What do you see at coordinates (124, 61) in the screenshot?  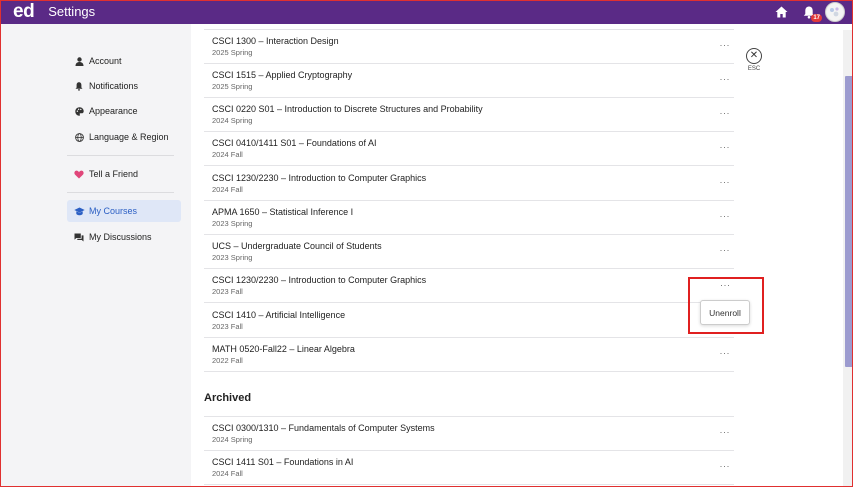 I see `sidebar-item-account: Account` at bounding box center [124, 61].